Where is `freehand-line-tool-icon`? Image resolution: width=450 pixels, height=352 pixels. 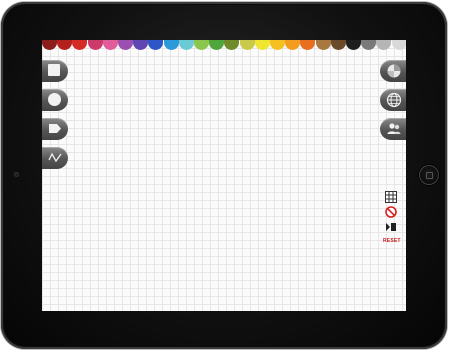 freehand-line-tool-icon is located at coordinates (55, 157).